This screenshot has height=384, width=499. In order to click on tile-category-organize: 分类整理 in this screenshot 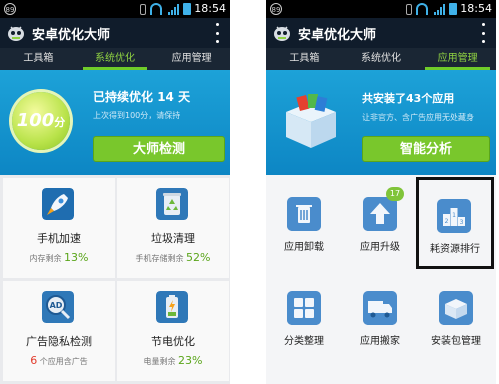, I will do `click(304, 315)`.